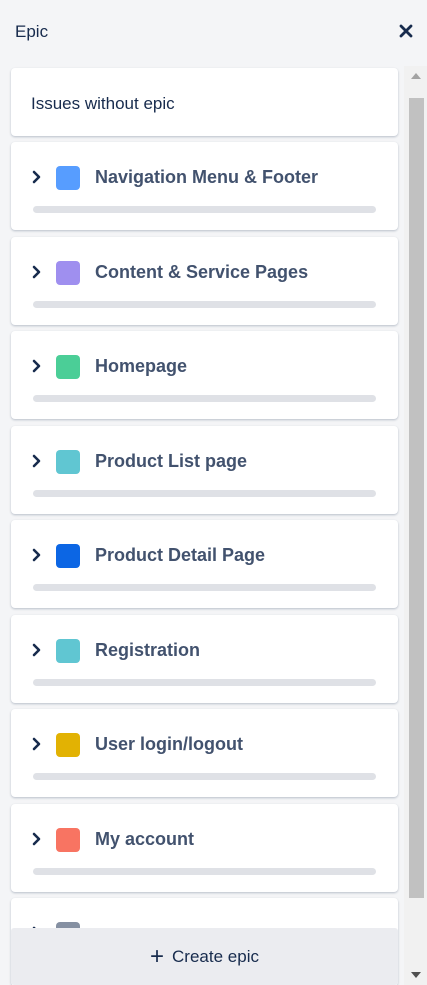 This screenshot has width=427, height=985. I want to click on epic-name: Homepage, so click(141, 366).